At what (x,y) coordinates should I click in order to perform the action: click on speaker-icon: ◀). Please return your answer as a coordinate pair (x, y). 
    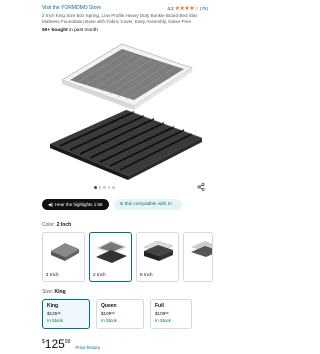
    Looking at the image, I should click on (50, 204).